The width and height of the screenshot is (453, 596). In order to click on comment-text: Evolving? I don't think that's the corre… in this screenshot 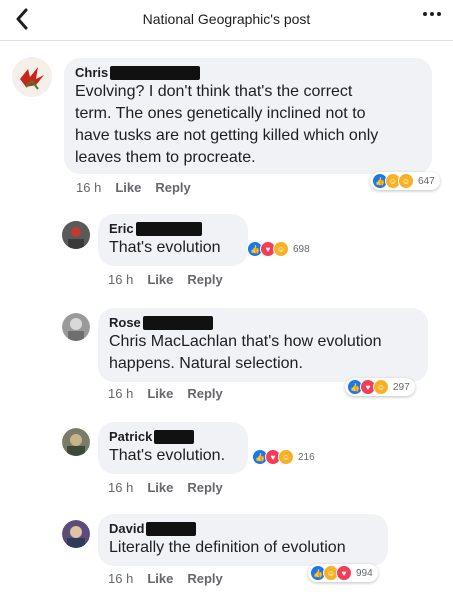, I will do `click(248, 125)`.